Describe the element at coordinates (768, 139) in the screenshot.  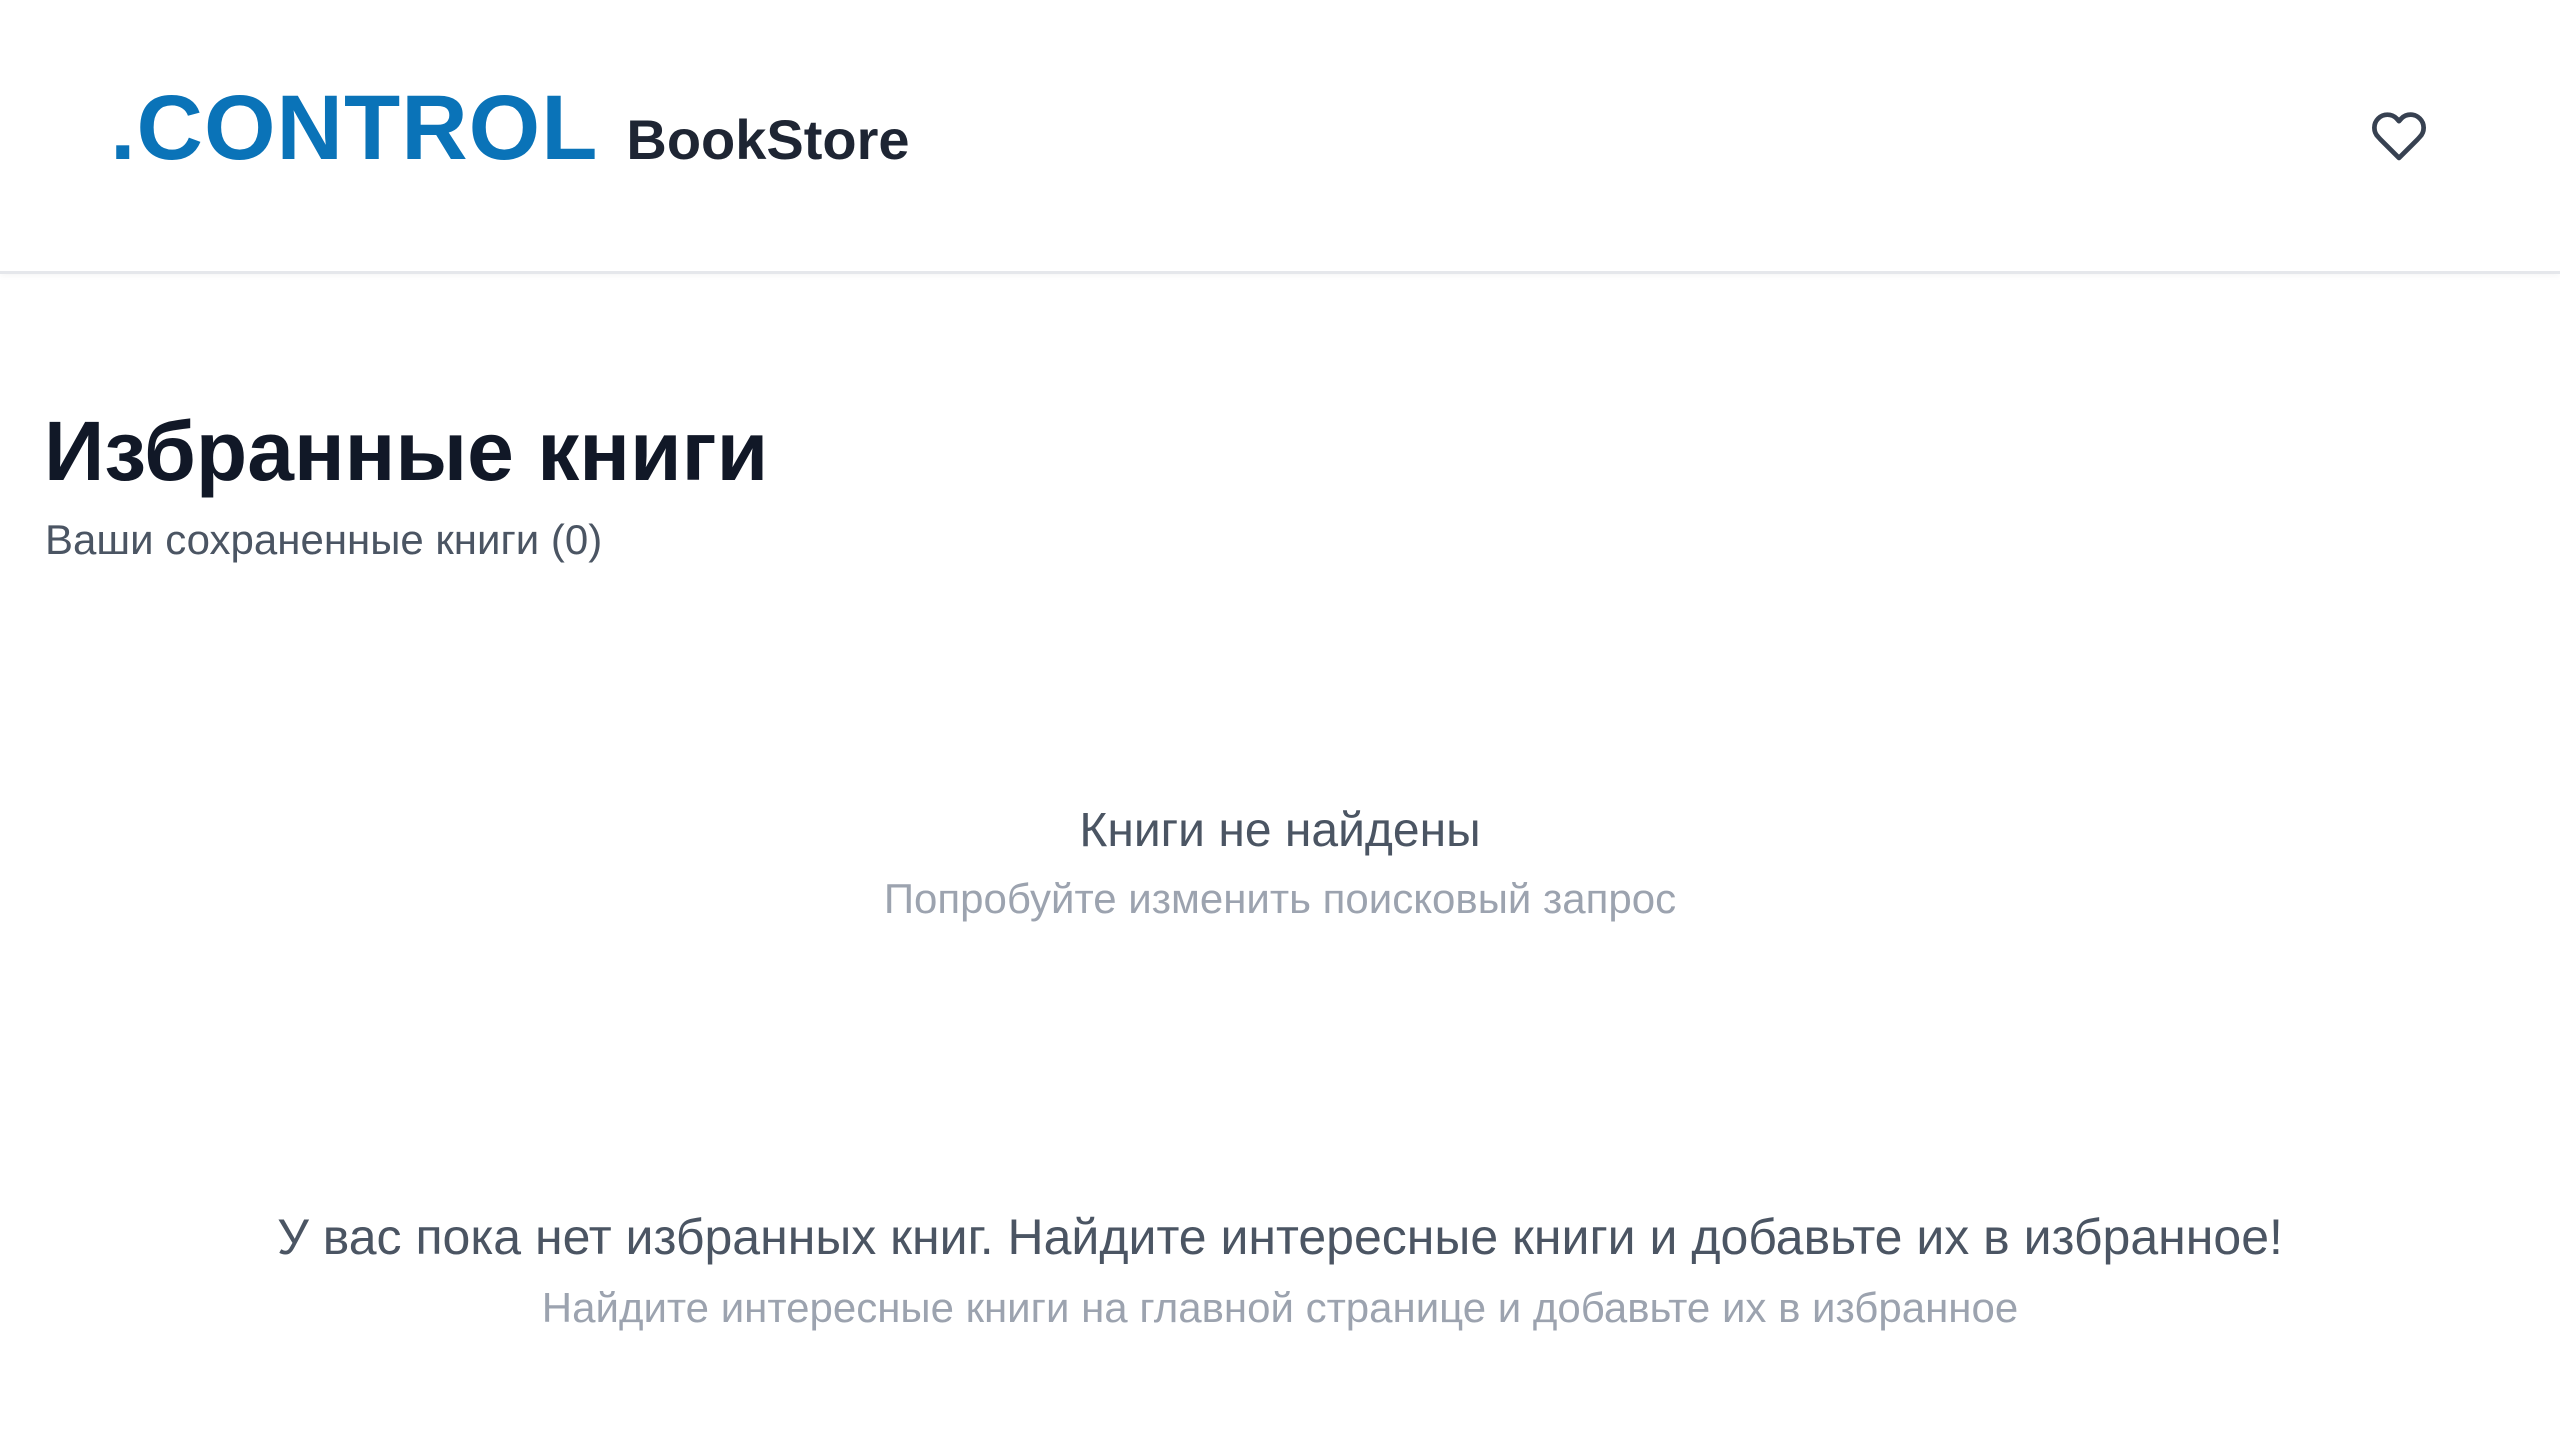
I see `logo-name: BookStore` at that location.